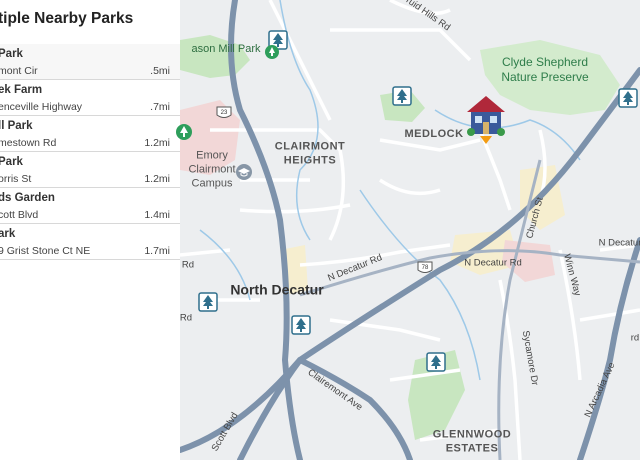 The image size is (640, 460). I want to click on park-list-item: ll Park mestown Rd 1.2mi, so click(90, 134).